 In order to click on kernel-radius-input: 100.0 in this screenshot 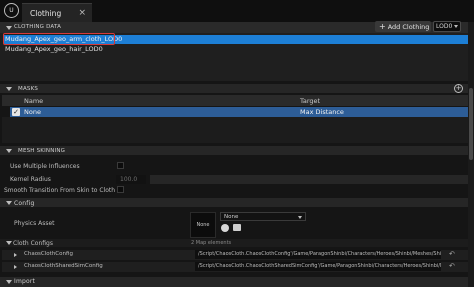, I will do `click(131, 179)`.